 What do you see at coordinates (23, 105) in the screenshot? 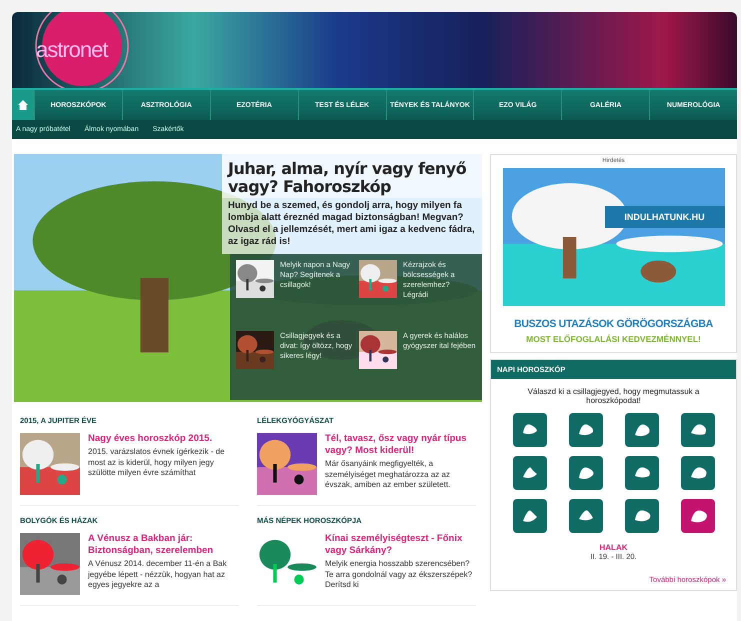
I see `home-icon` at bounding box center [23, 105].